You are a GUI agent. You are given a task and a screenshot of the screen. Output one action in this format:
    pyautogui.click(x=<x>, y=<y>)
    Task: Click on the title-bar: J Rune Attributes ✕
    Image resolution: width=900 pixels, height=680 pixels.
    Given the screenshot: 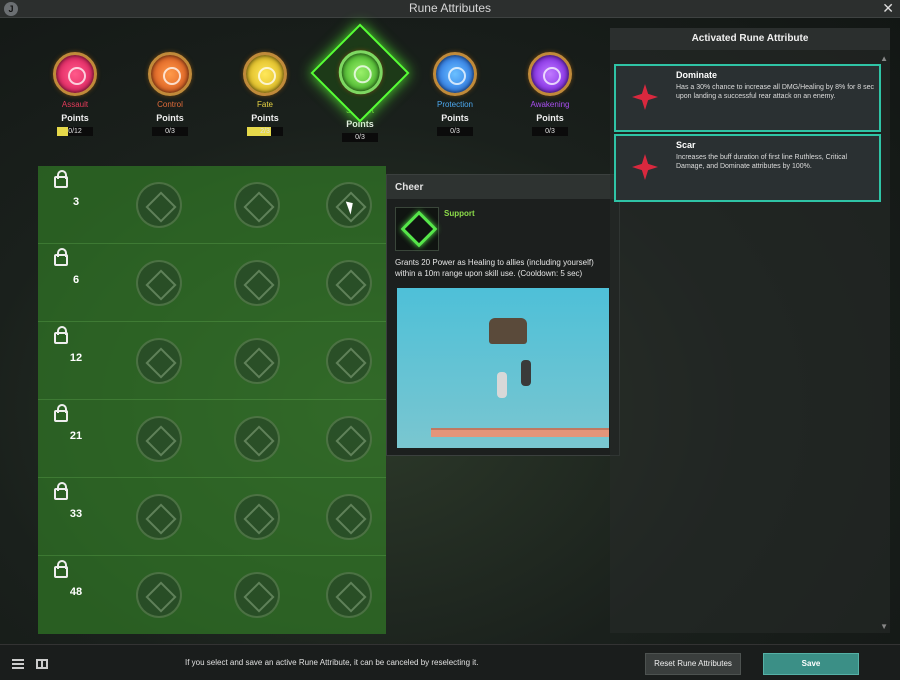 What is the action you would take?
    pyautogui.click(x=450, y=9)
    